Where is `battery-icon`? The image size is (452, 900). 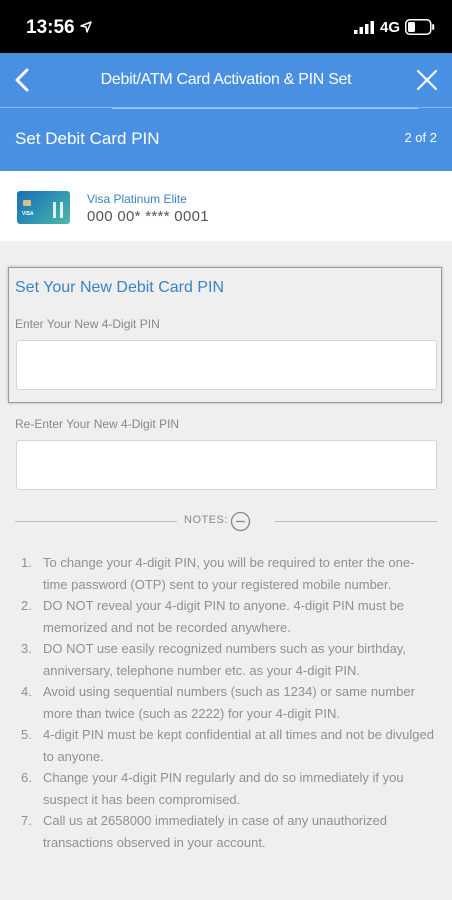
battery-icon is located at coordinates (420, 27).